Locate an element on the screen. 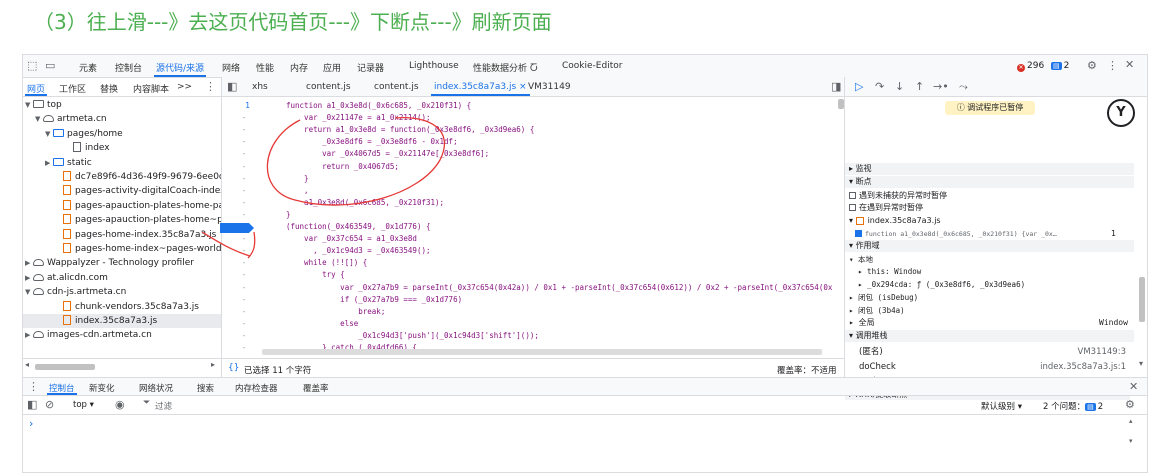 This screenshot has height=473, width=1169. red-annotation-circle is located at coordinates (356, 161).